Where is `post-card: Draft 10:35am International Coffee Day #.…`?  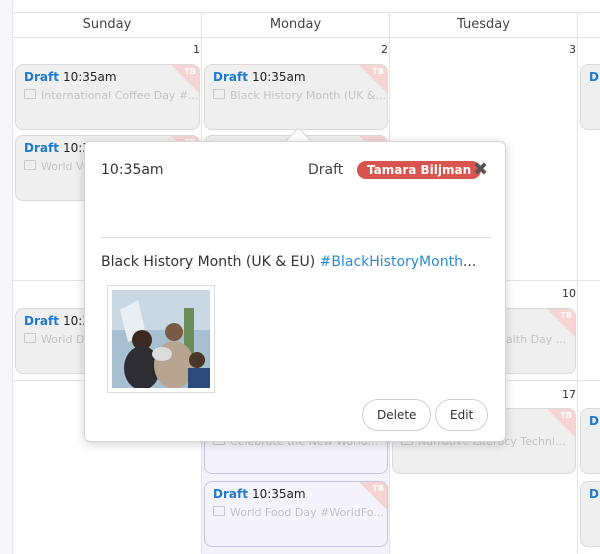
post-card: Draft 10:35am International Coffee Day #.… is located at coordinates (107, 97).